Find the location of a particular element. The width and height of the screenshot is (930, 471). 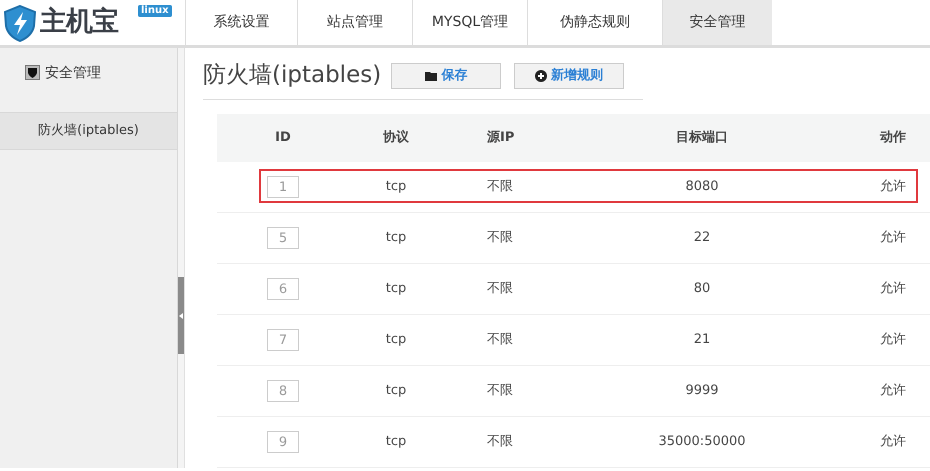

id-field: 5 is located at coordinates (283, 238).